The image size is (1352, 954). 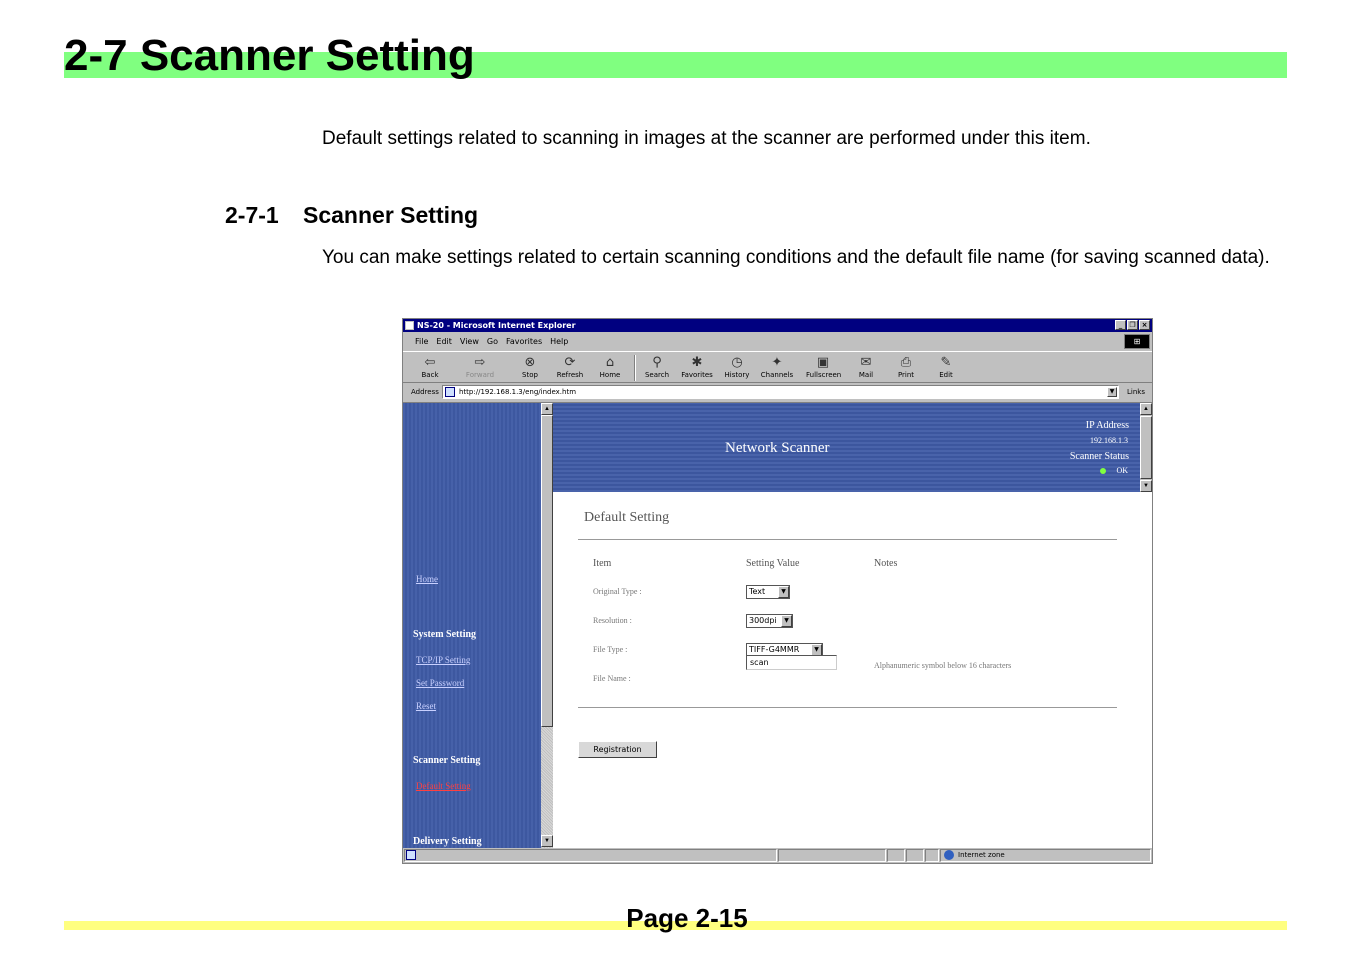 What do you see at coordinates (443, 660) in the screenshot?
I see `nav-tcpip-link: TCP/IP Setting` at bounding box center [443, 660].